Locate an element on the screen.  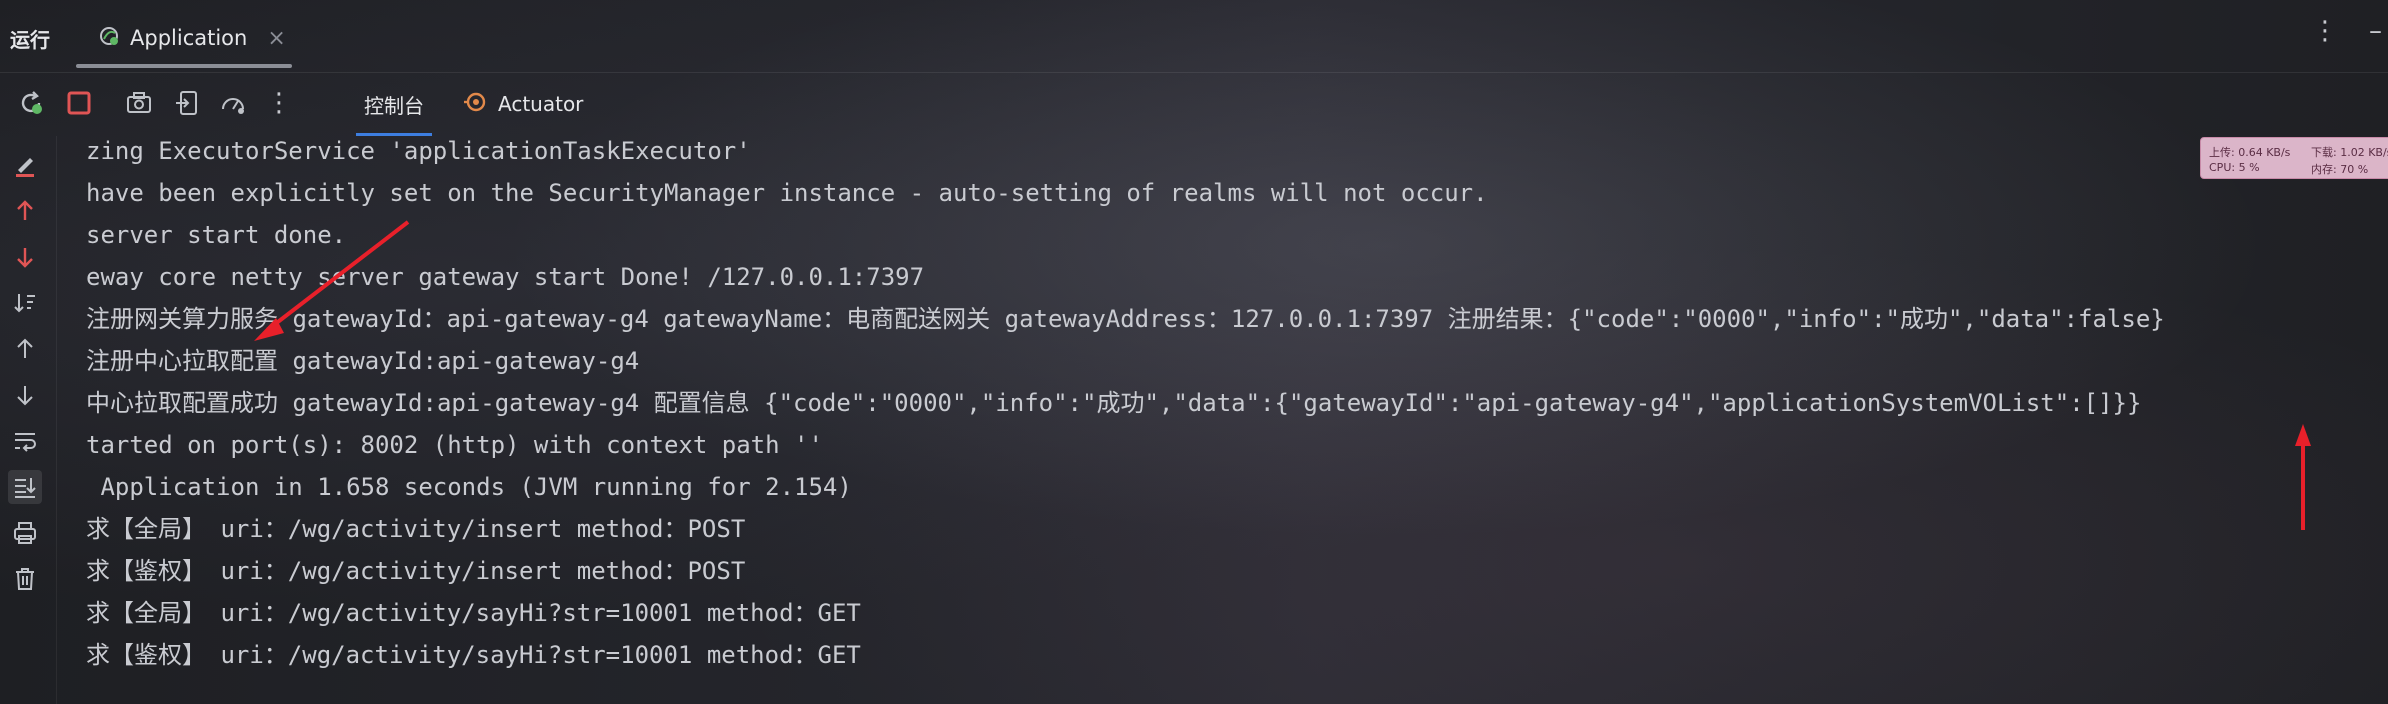
previous-occurrence-icon is located at coordinates (25, 211).